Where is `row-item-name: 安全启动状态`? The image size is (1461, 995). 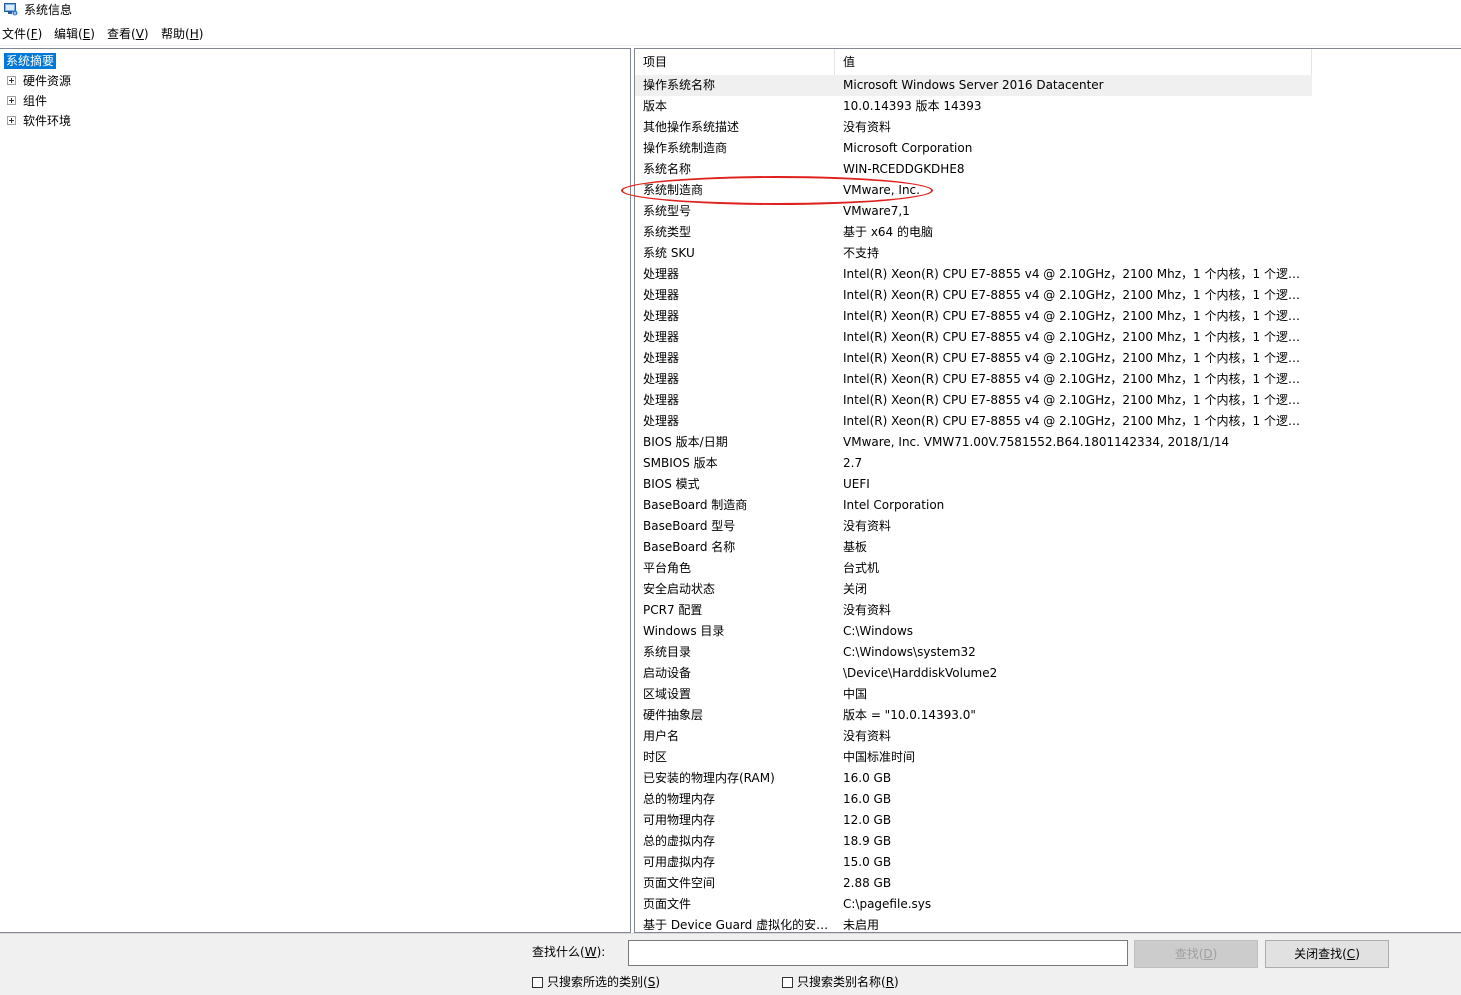
row-item-name: 安全启动状态 is located at coordinates (679, 589).